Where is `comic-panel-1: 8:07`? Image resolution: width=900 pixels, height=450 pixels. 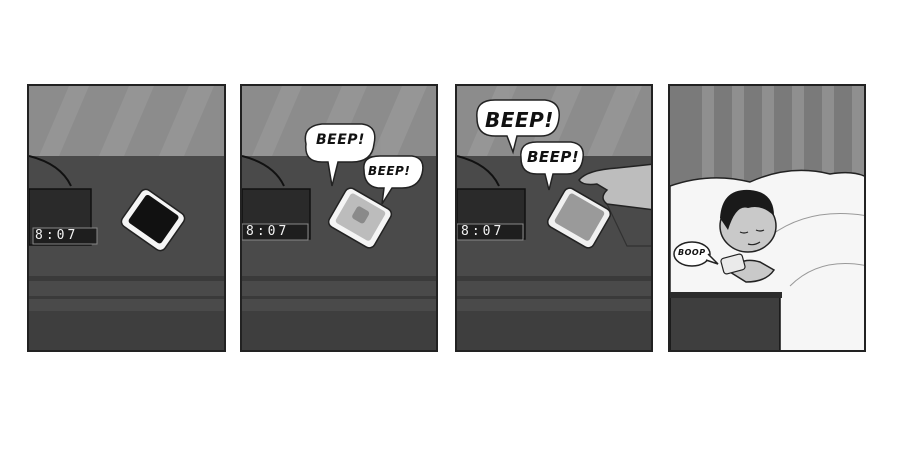
comic-panel-1: 8:07 is located at coordinates (126, 218).